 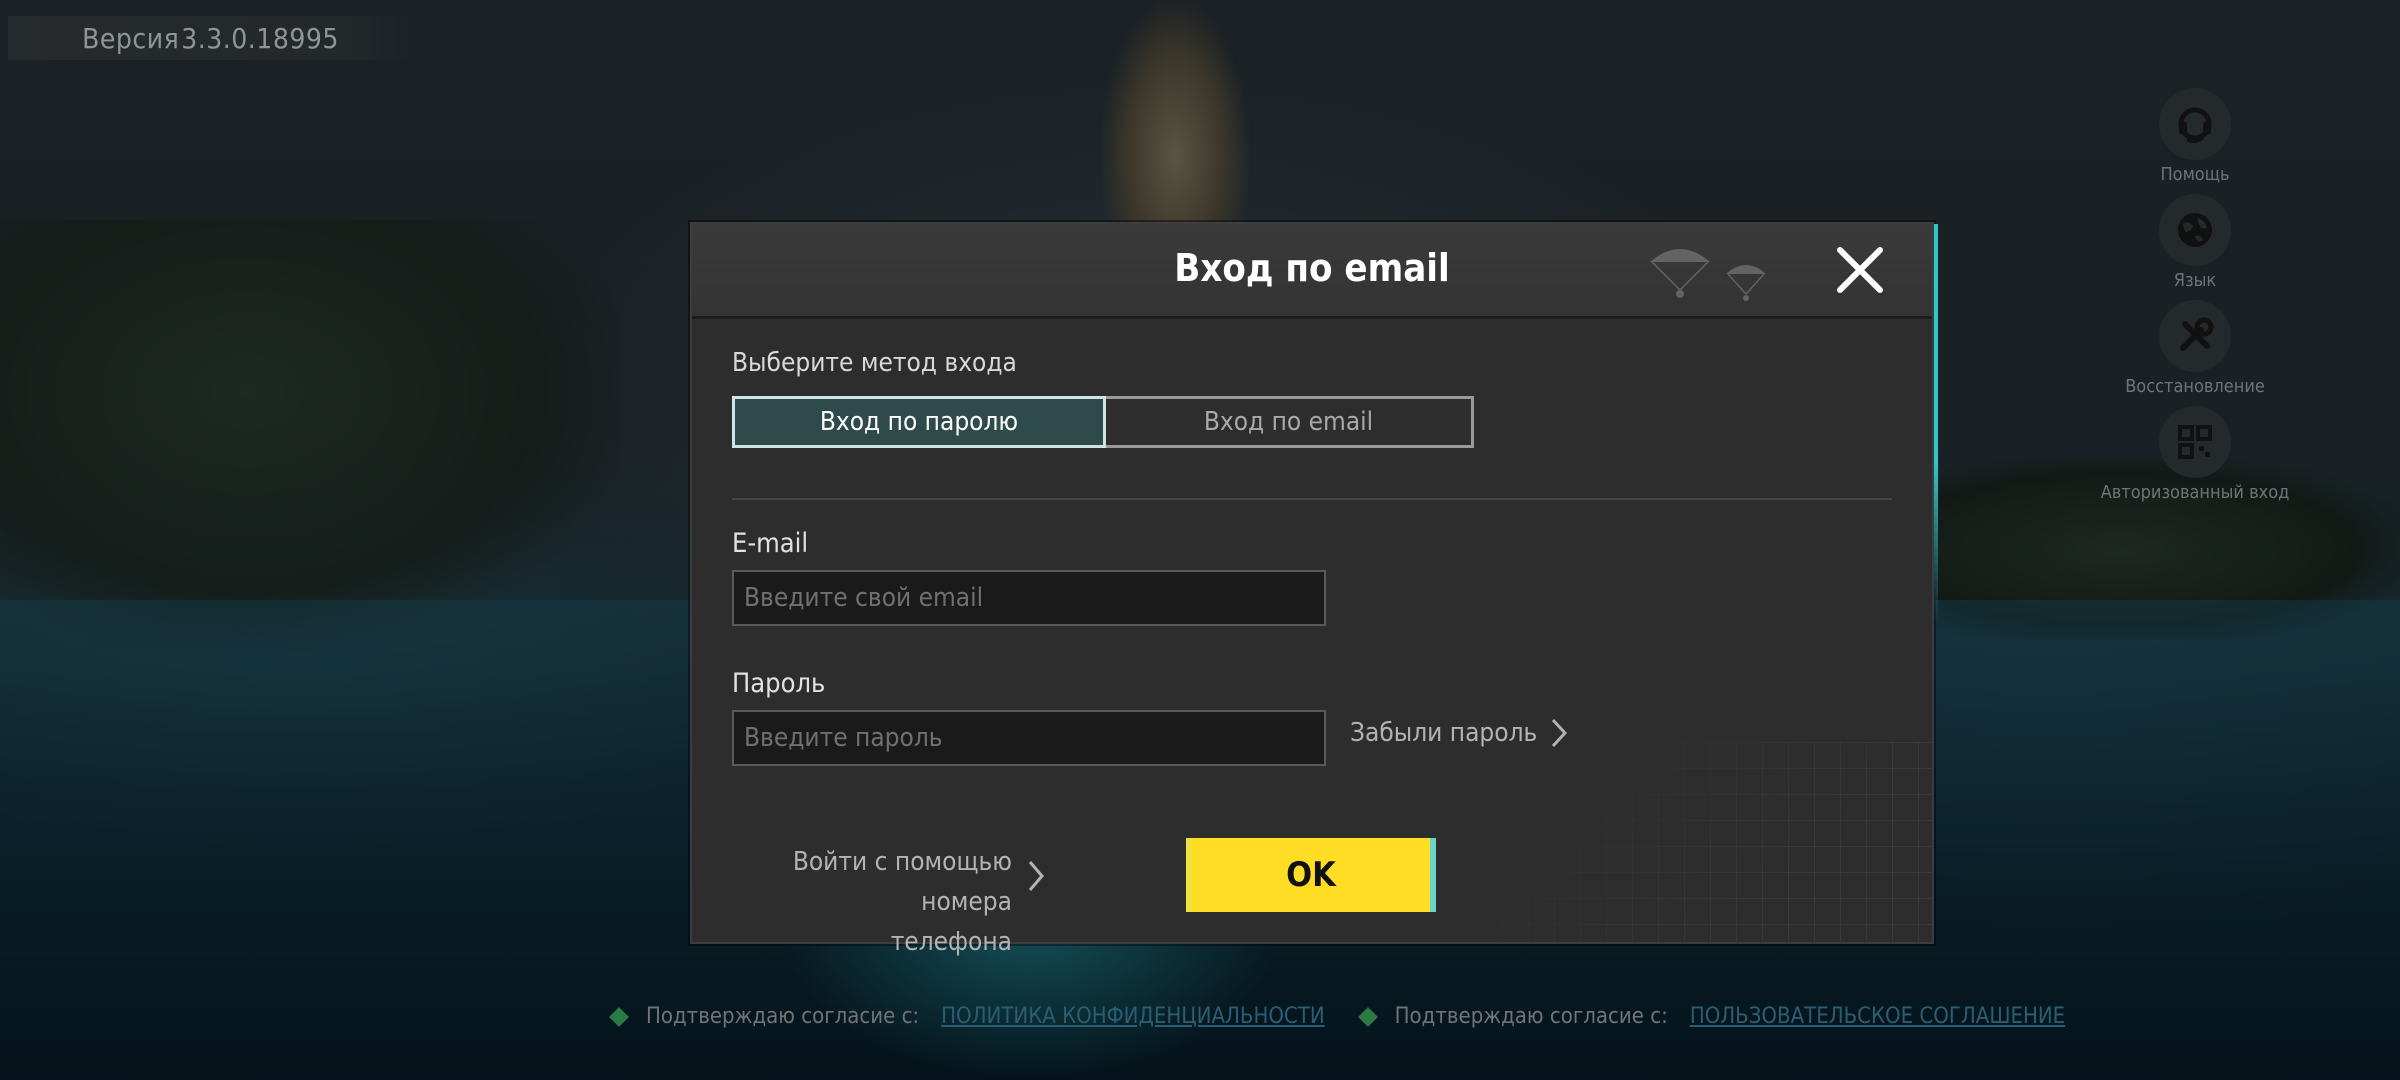 I want to click on background-statue, so click(x=1175, y=130).